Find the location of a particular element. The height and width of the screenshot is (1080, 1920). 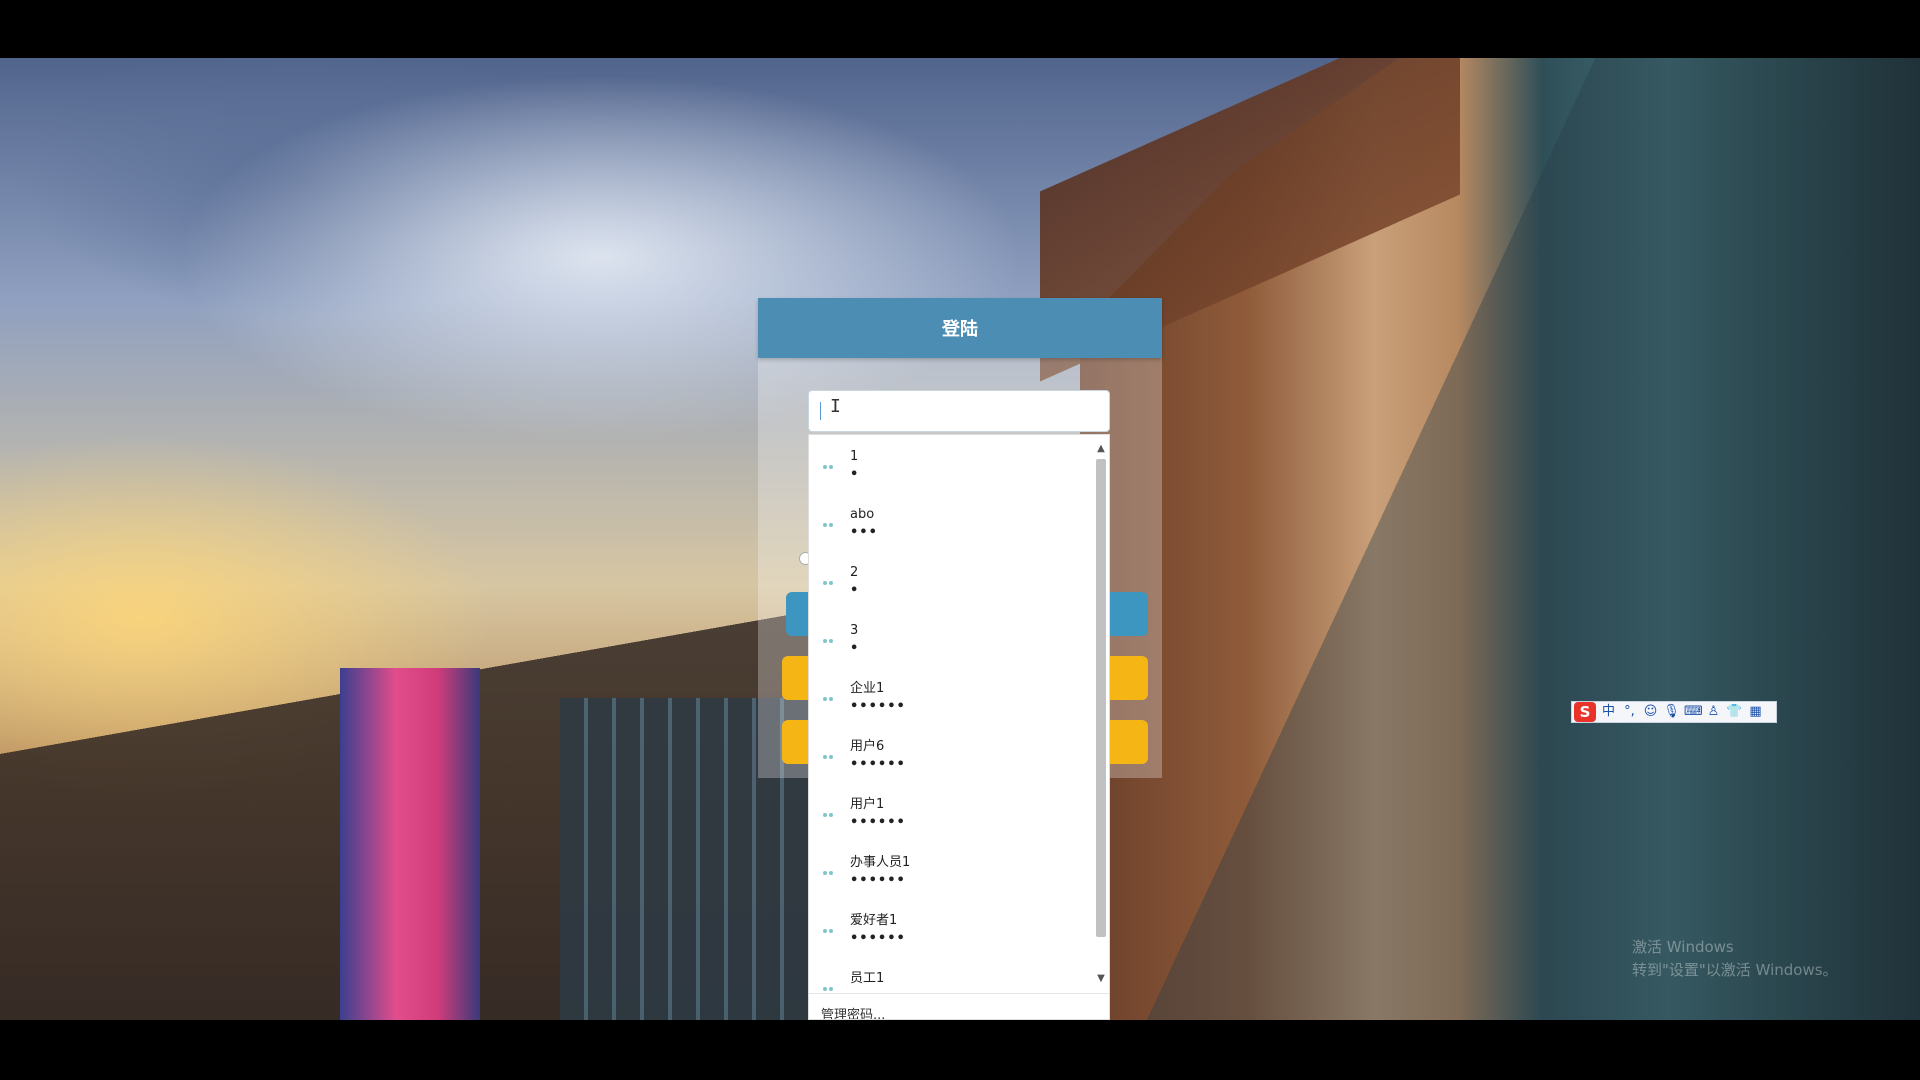

scroll-thumb is located at coordinates (1101, 698).